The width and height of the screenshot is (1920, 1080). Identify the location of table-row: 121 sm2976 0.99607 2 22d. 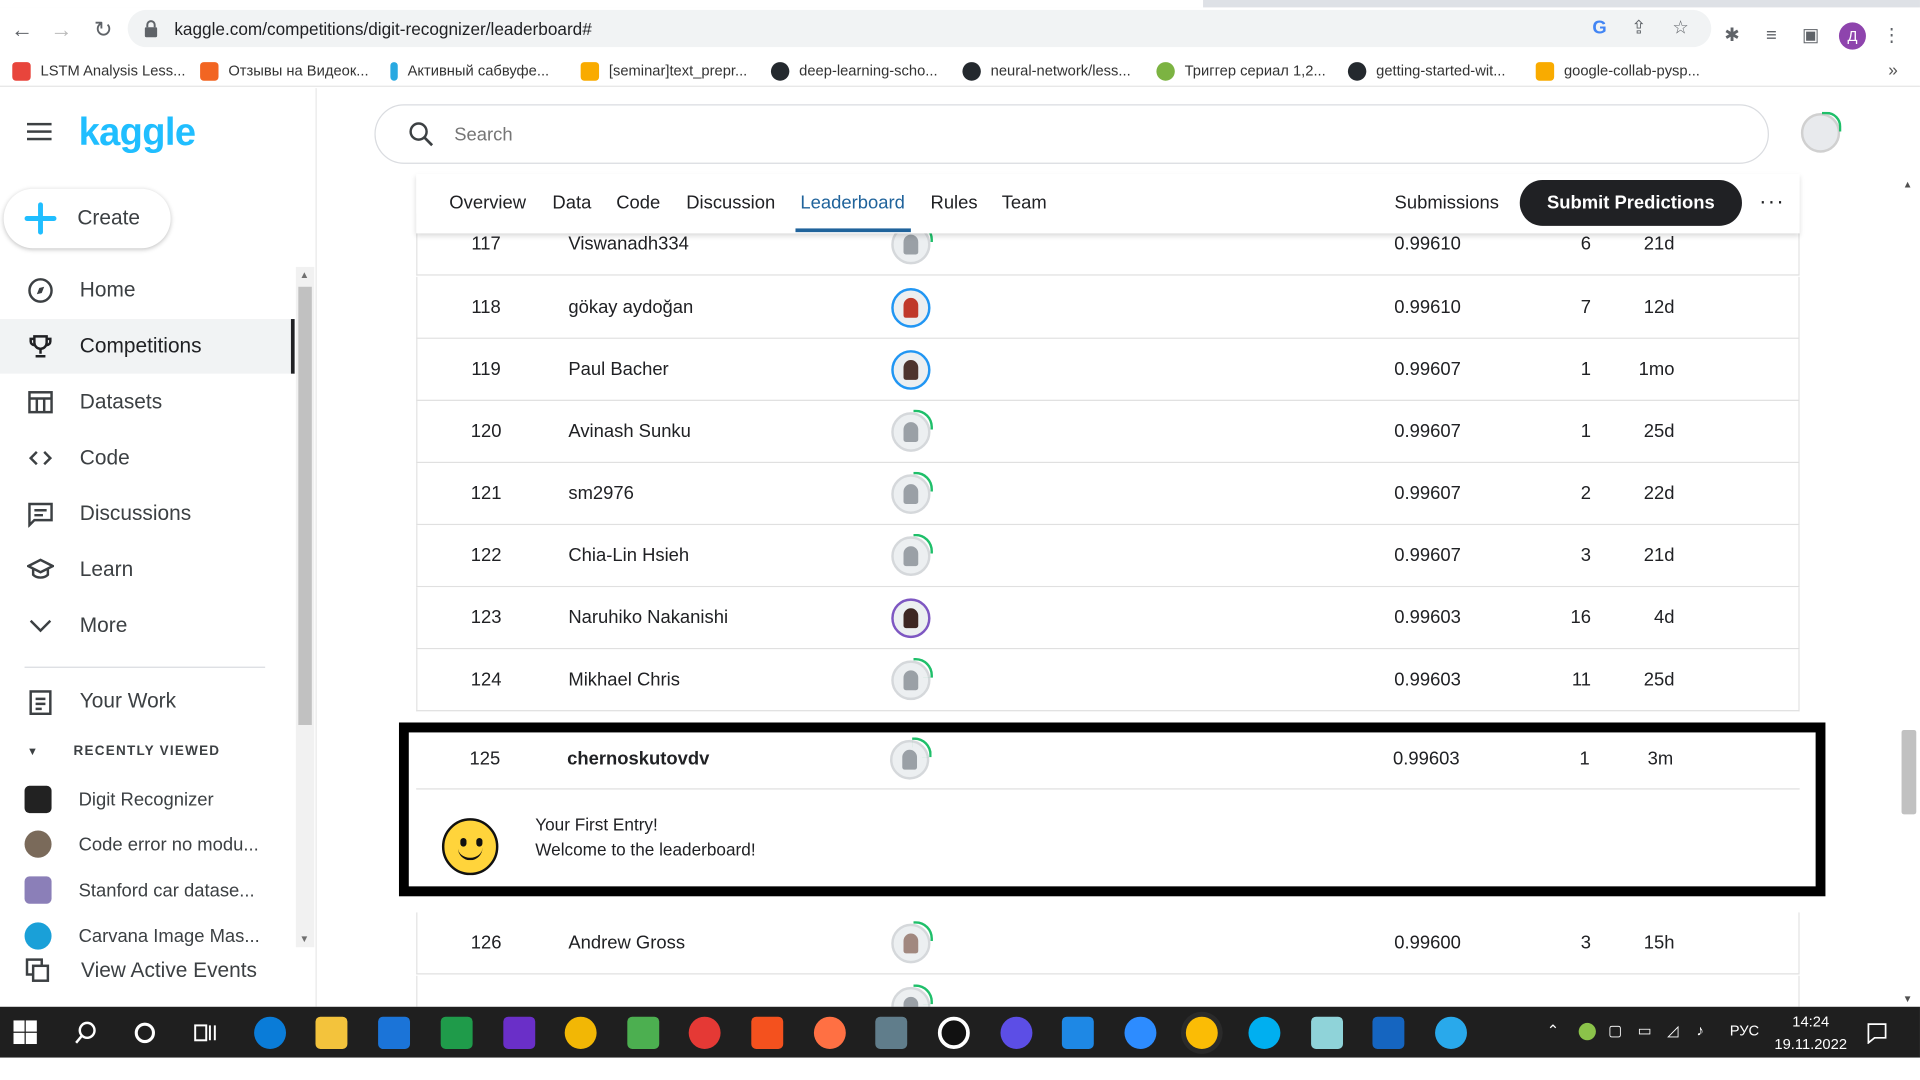
(1108, 494).